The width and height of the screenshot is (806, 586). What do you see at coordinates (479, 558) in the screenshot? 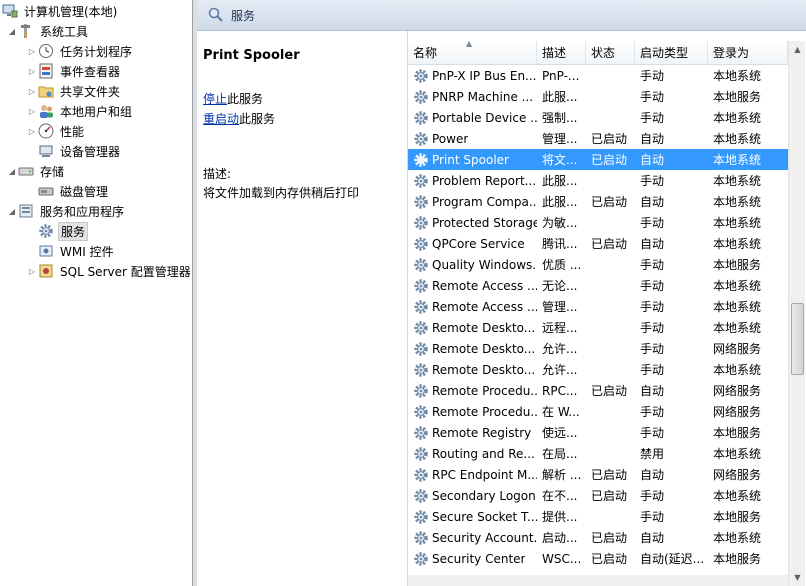
I see `service-name: Security Center` at bounding box center [479, 558].